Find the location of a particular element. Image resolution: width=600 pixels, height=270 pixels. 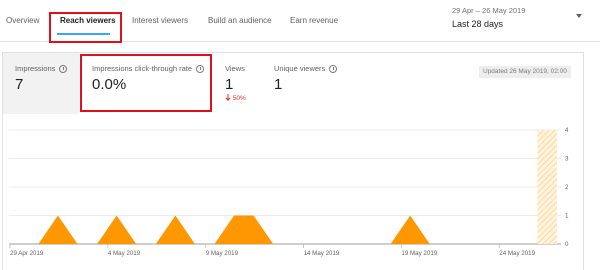

x-tick-label: 19 May 2019 is located at coordinates (419, 253).